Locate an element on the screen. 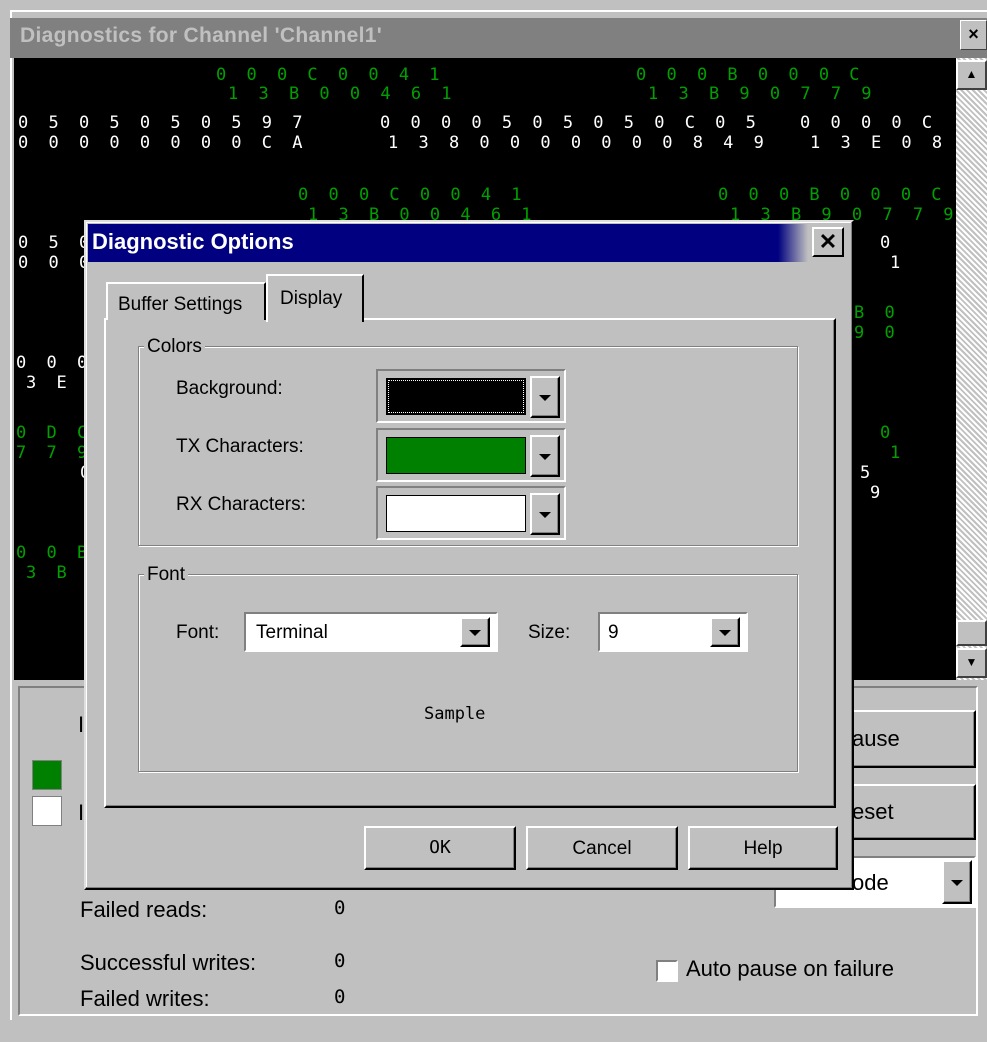  scroll-up-button: ▲ is located at coordinates (971, 75).